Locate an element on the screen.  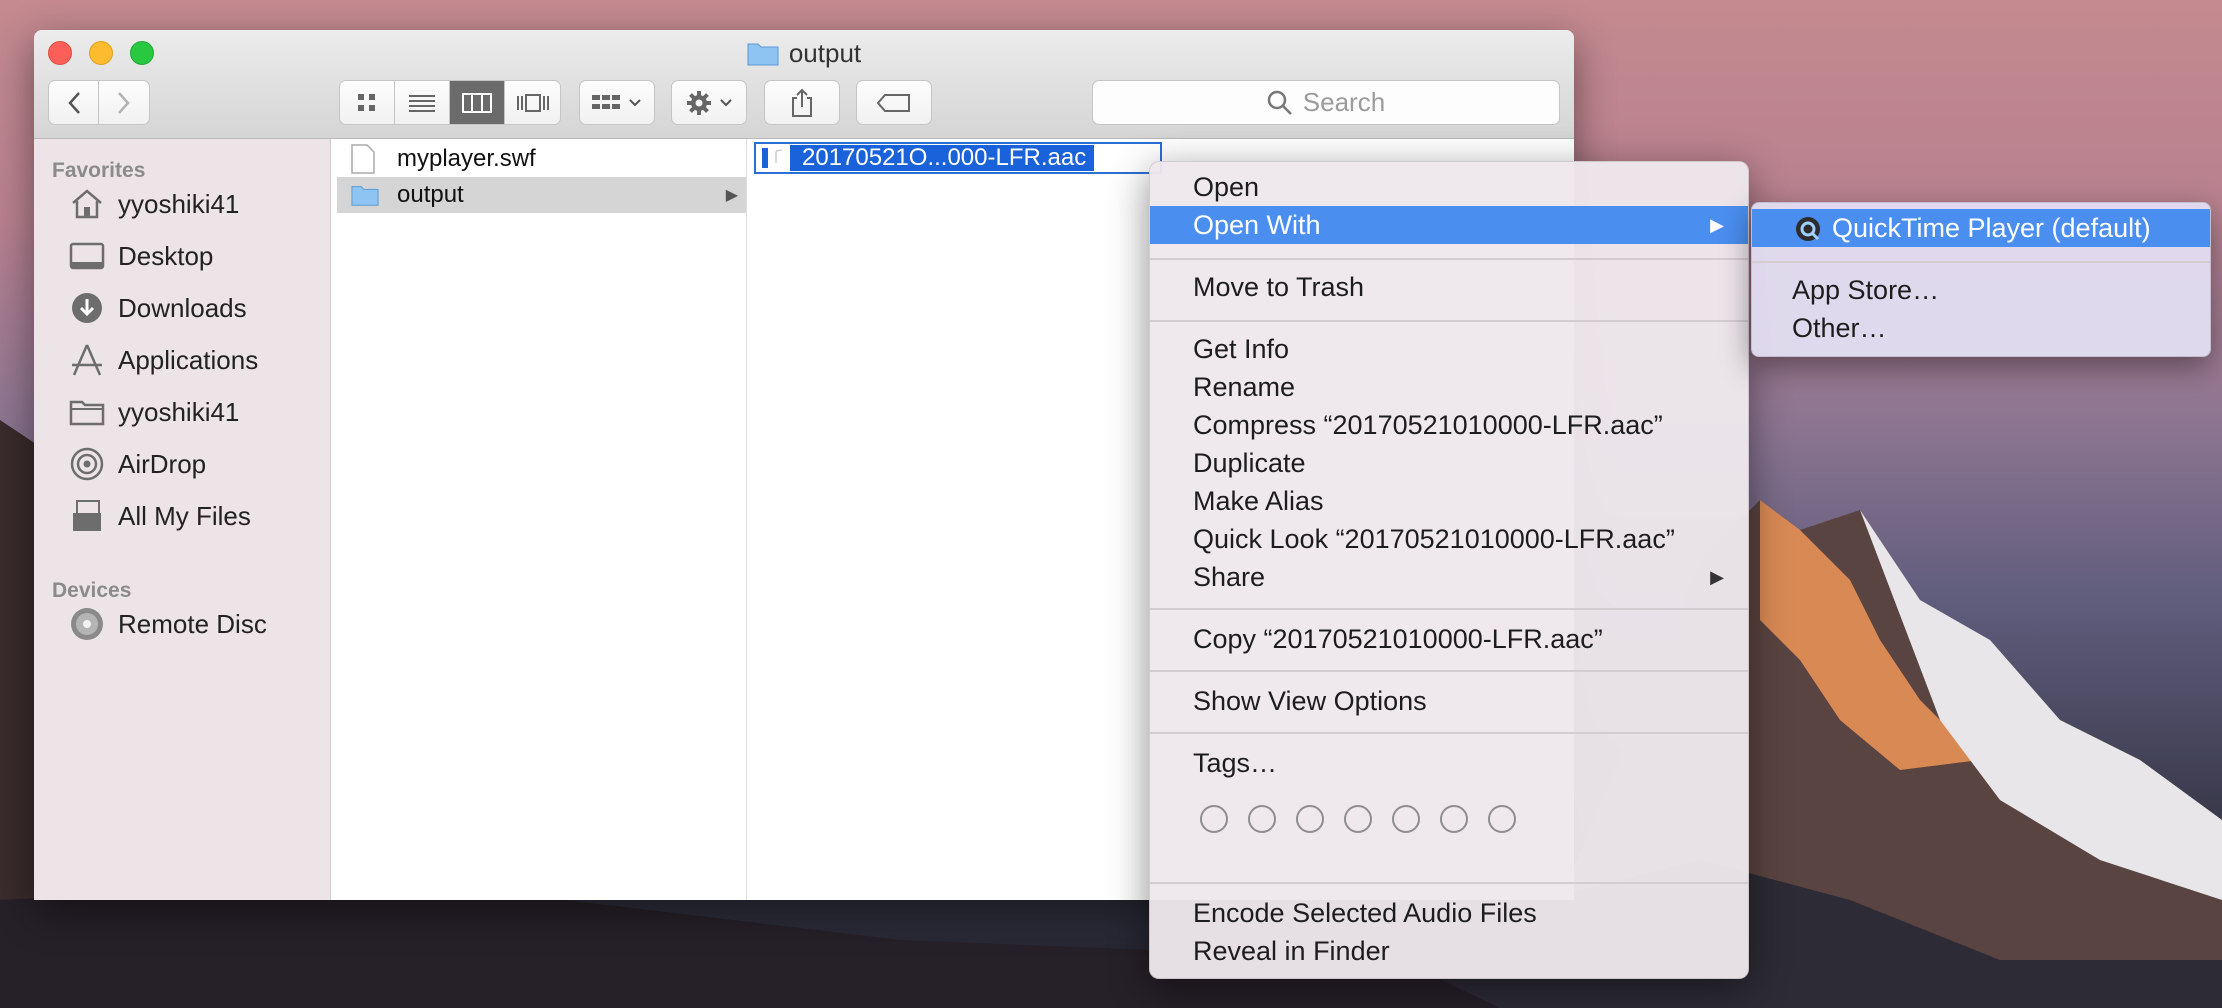
sidebar-item-home: yyoshiki41 is located at coordinates (153, 204).